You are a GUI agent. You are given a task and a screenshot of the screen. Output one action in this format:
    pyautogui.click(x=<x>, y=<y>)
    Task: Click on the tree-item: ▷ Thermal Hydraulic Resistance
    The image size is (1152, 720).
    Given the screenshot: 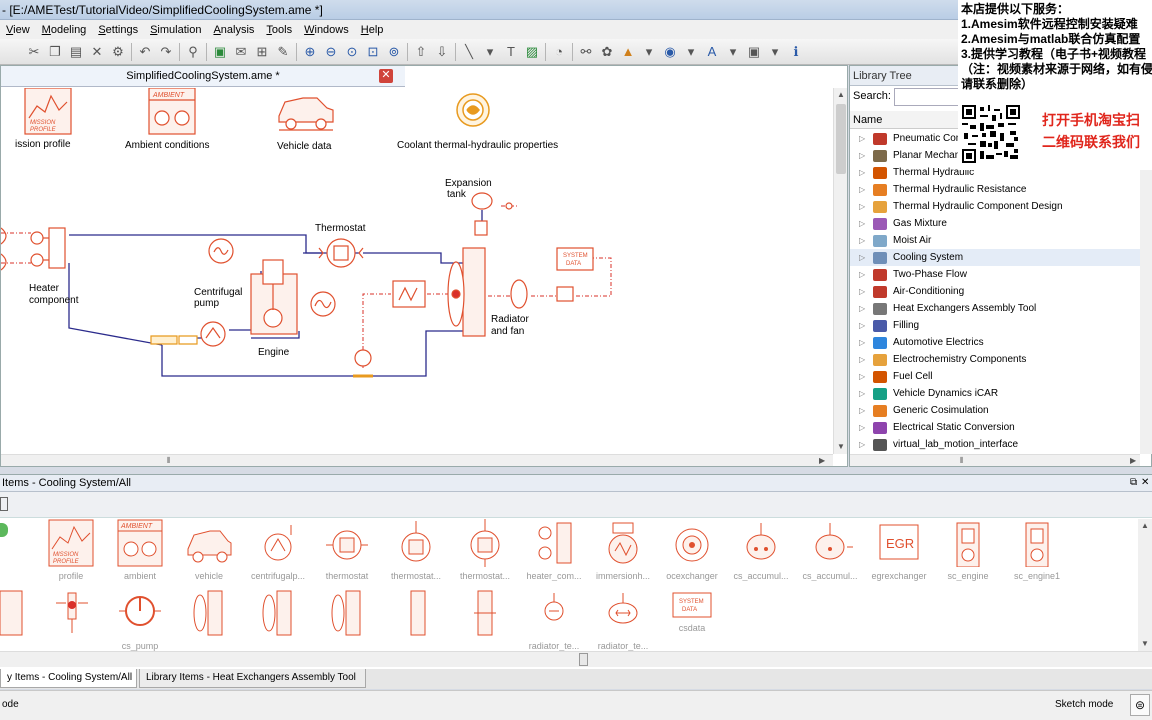 What is the action you would take?
    pyautogui.click(x=995, y=189)
    